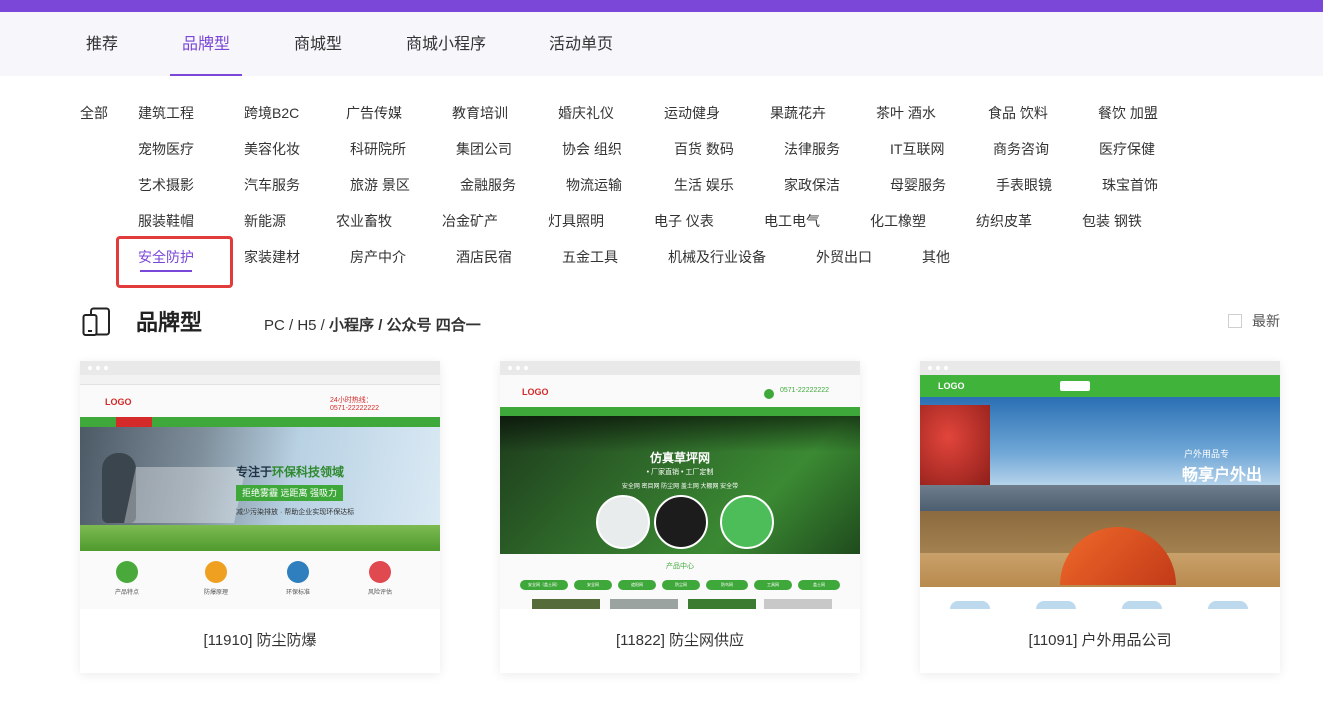 This screenshot has width=1323, height=703. What do you see at coordinates (480, 113) in the screenshot?
I see `category-item: 教育培训` at bounding box center [480, 113].